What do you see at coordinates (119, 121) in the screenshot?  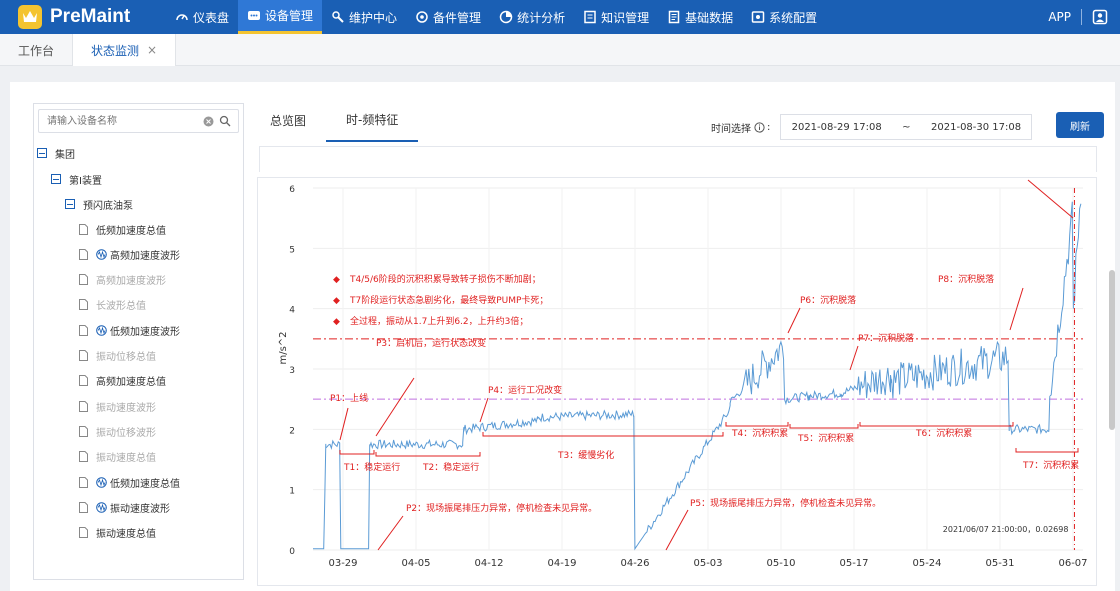 I see `device-search-input` at bounding box center [119, 121].